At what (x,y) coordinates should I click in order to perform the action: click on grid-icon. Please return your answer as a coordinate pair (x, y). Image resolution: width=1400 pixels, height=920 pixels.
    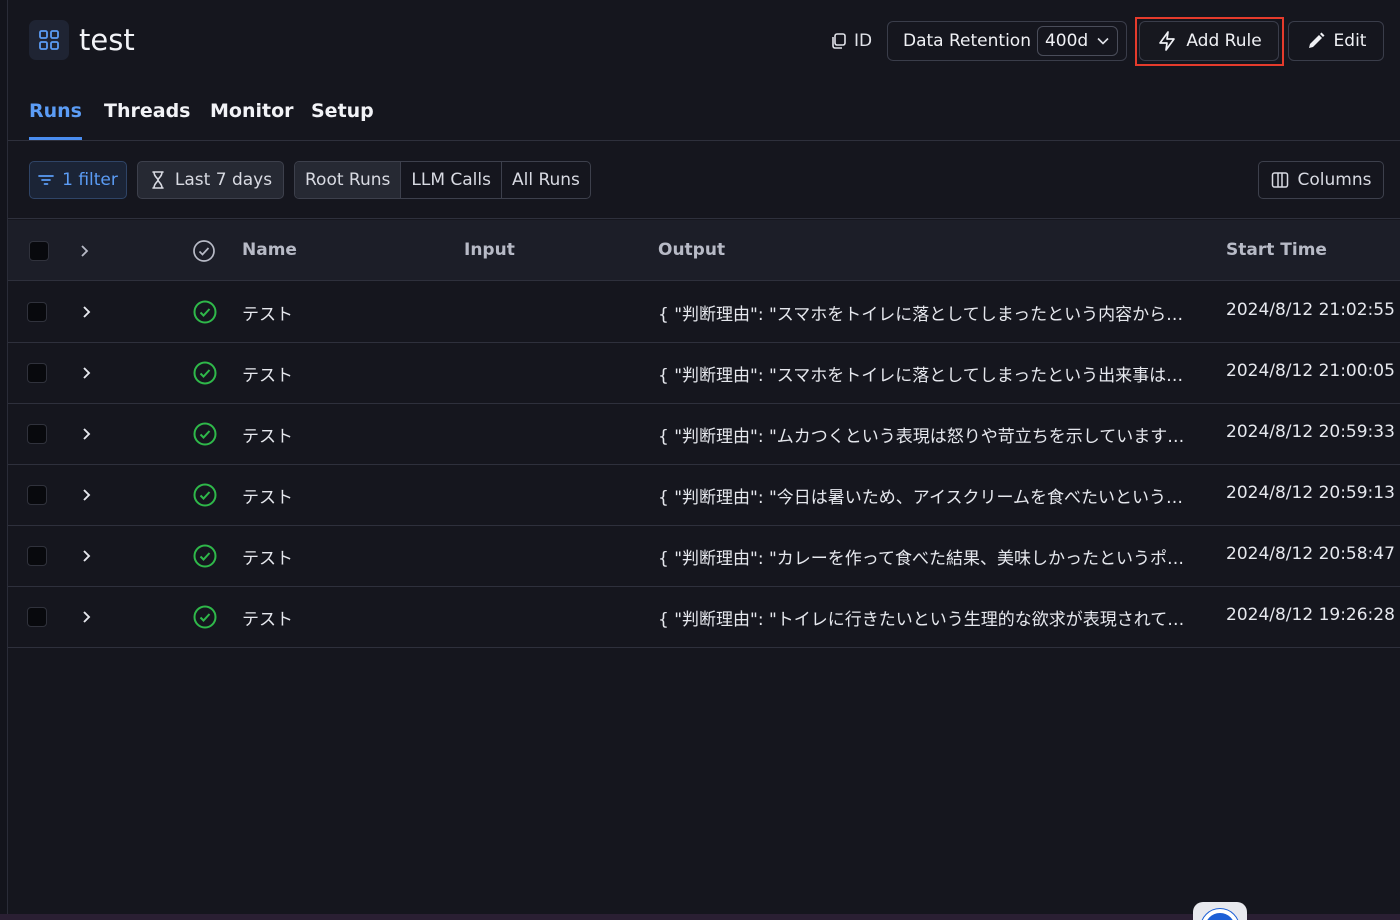
    Looking at the image, I should click on (49, 40).